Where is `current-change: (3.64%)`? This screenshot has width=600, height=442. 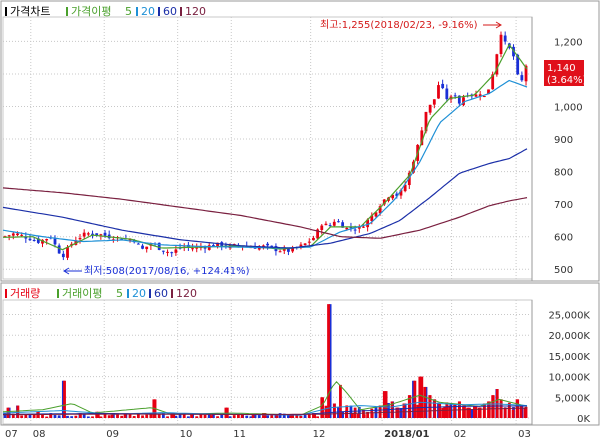 current-change: (3.64%) is located at coordinates (567, 80).